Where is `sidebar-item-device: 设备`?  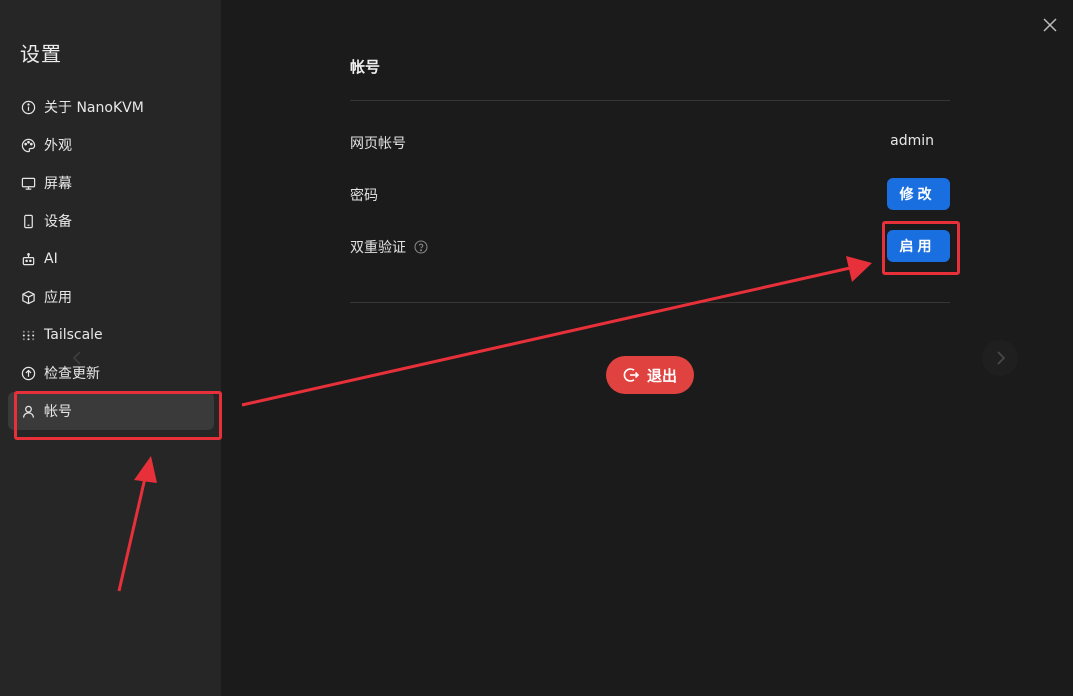 sidebar-item-device: 设备 is located at coordinates (111, 221).